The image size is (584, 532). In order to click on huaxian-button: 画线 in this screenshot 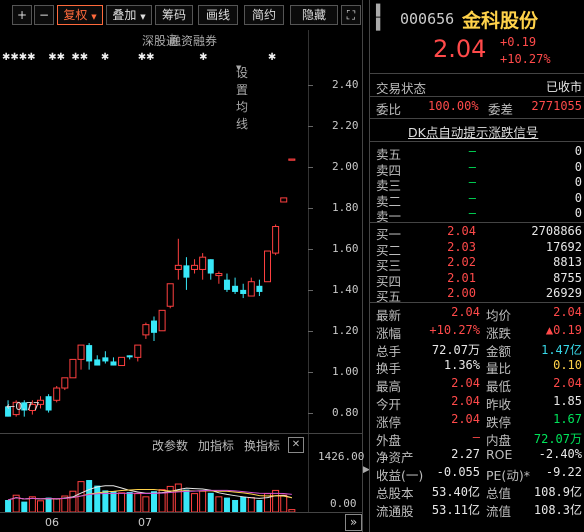, I will do `click(218, 15)`.